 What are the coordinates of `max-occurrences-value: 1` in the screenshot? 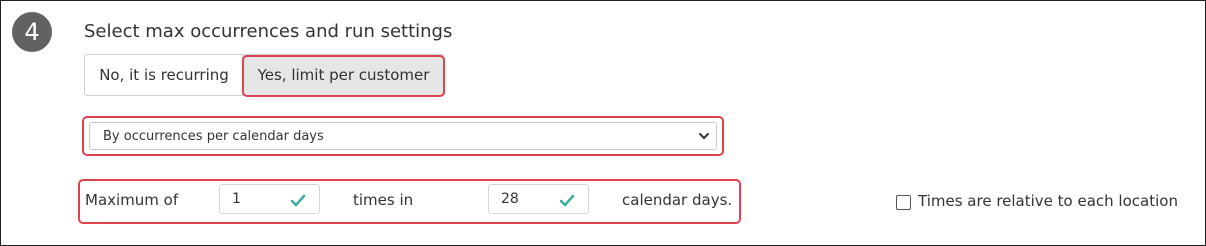 It's located at (236, 199).